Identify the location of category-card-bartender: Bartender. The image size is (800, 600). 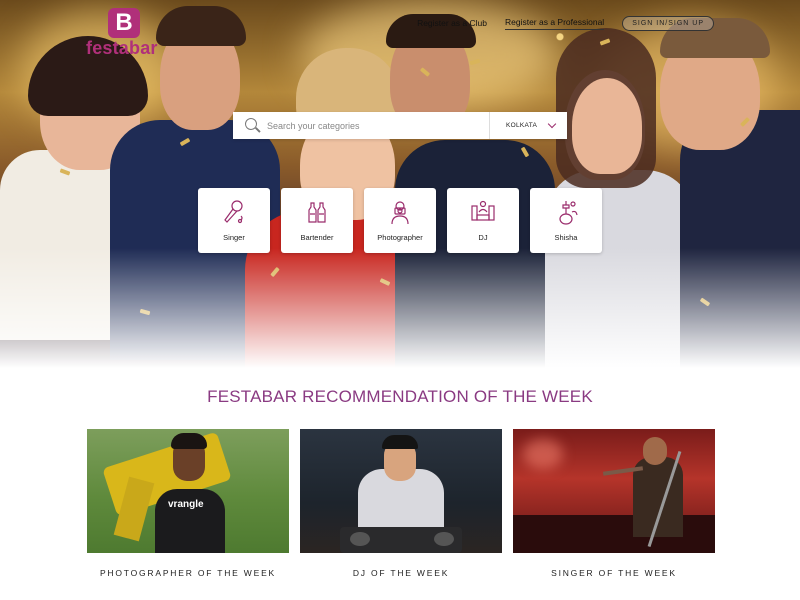
(317, 220).